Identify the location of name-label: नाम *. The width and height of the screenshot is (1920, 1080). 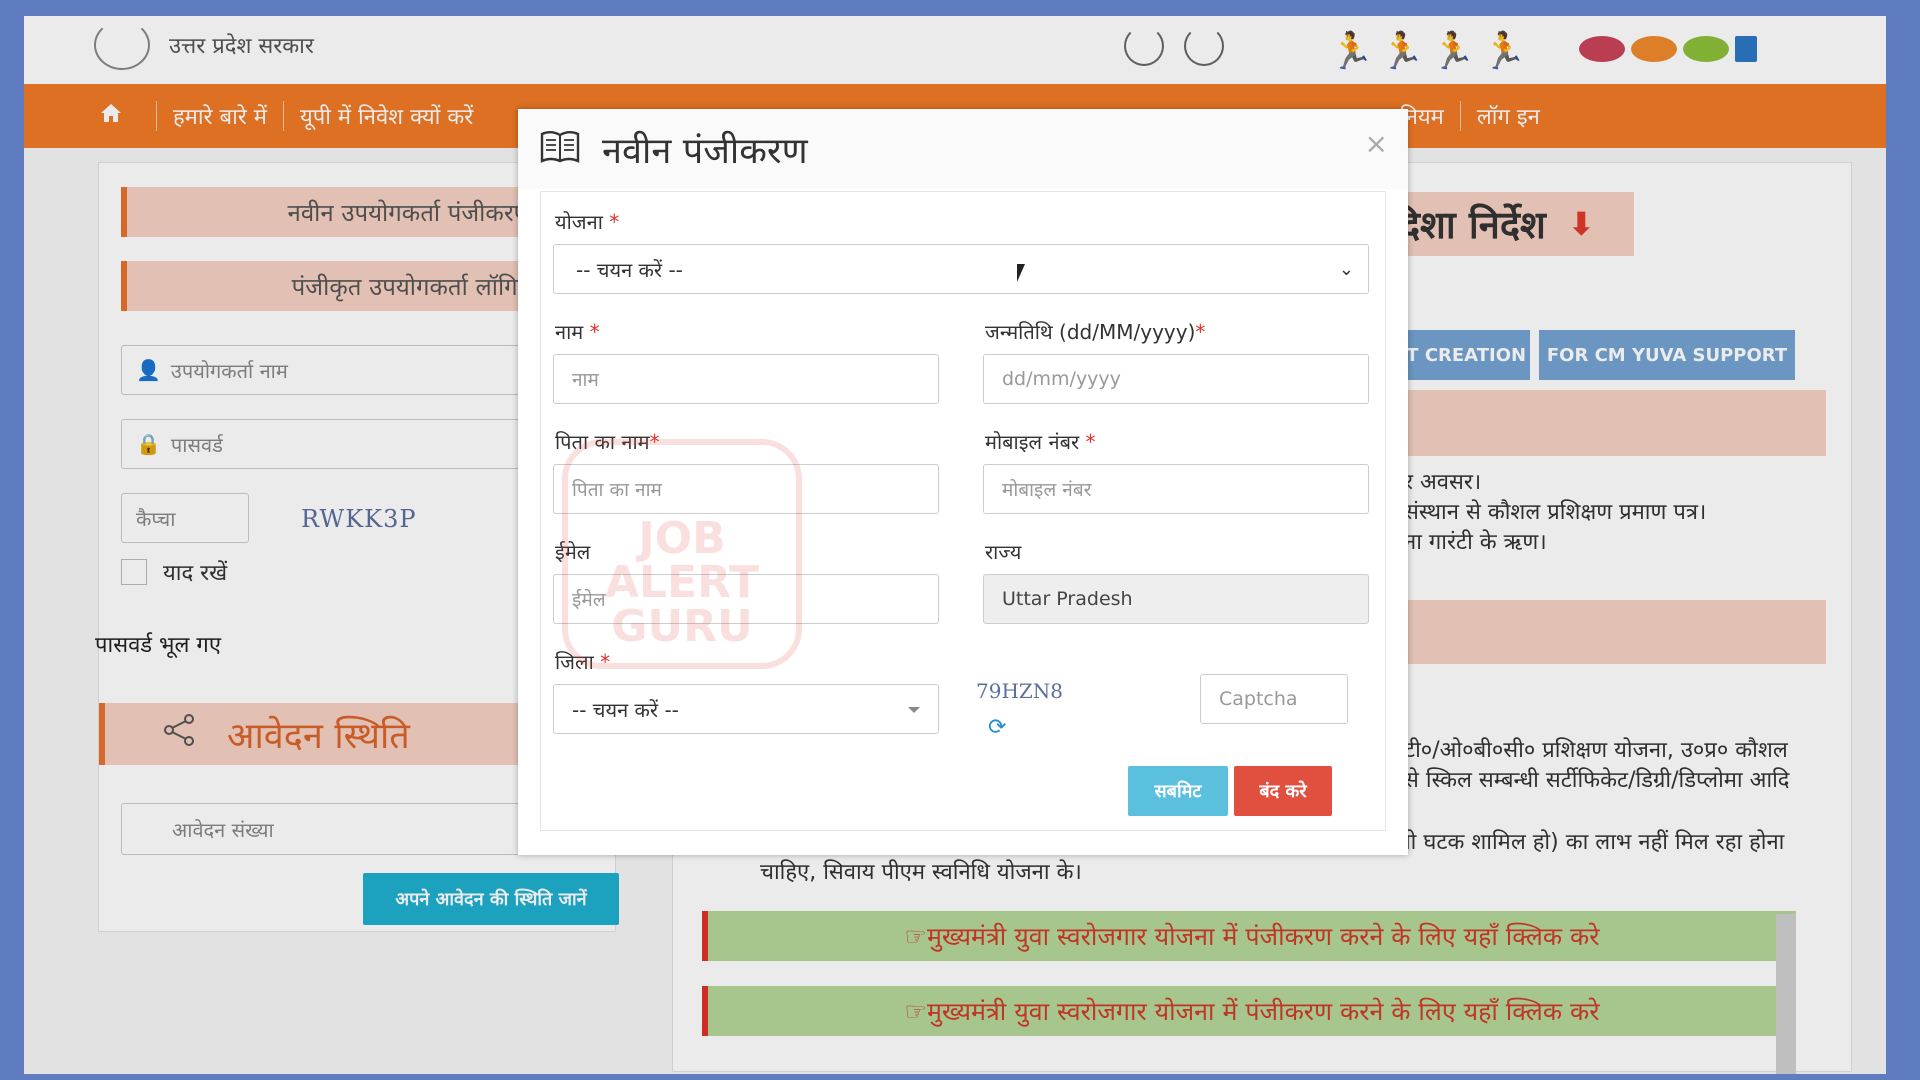
(577, 332).